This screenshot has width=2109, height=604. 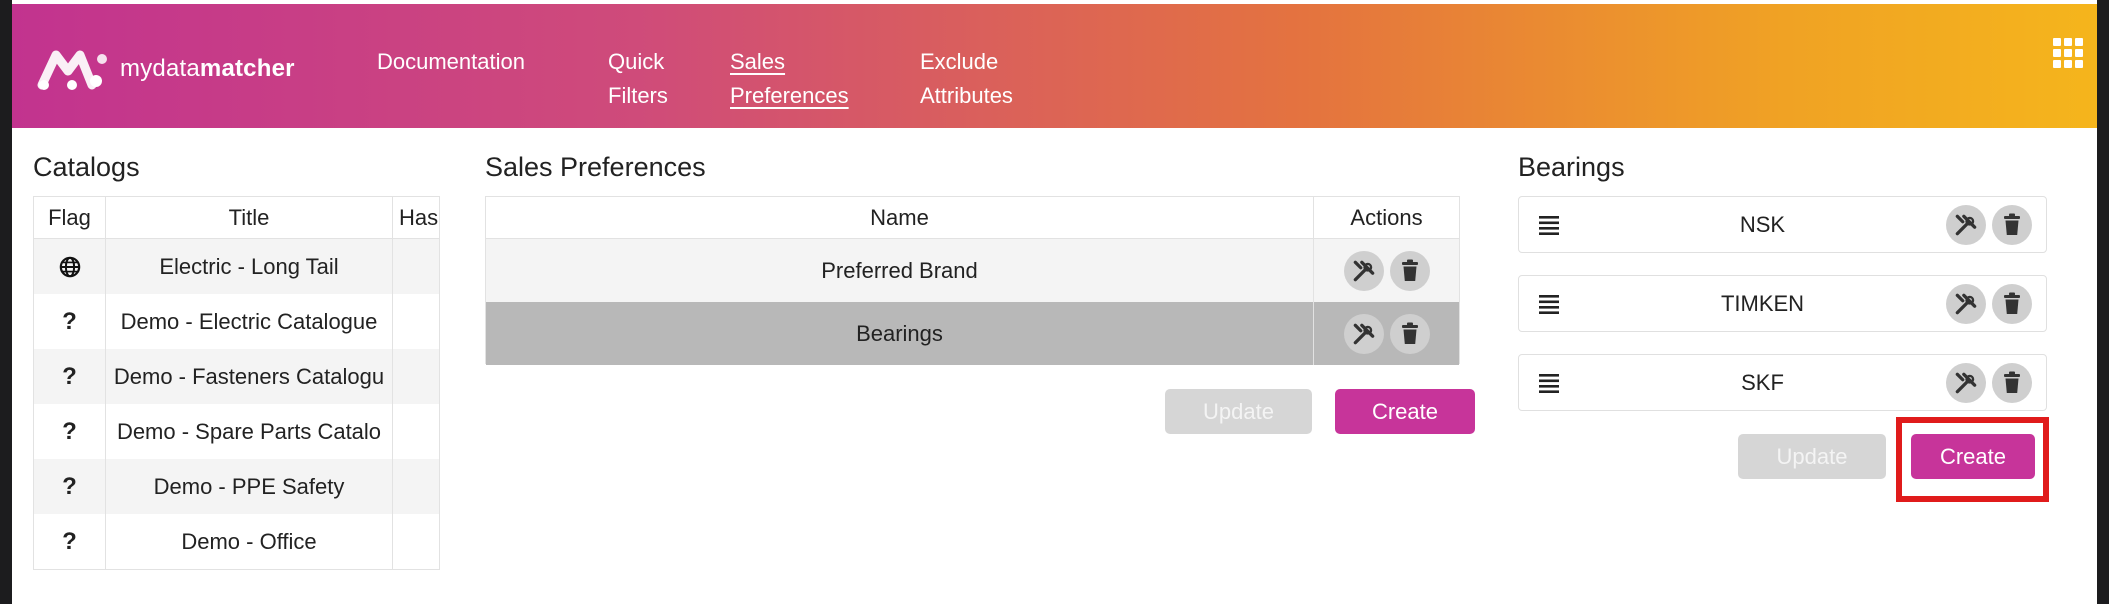 I want to click on nav-sales-preferences-line1: Sales, so click(x=758, y=61).